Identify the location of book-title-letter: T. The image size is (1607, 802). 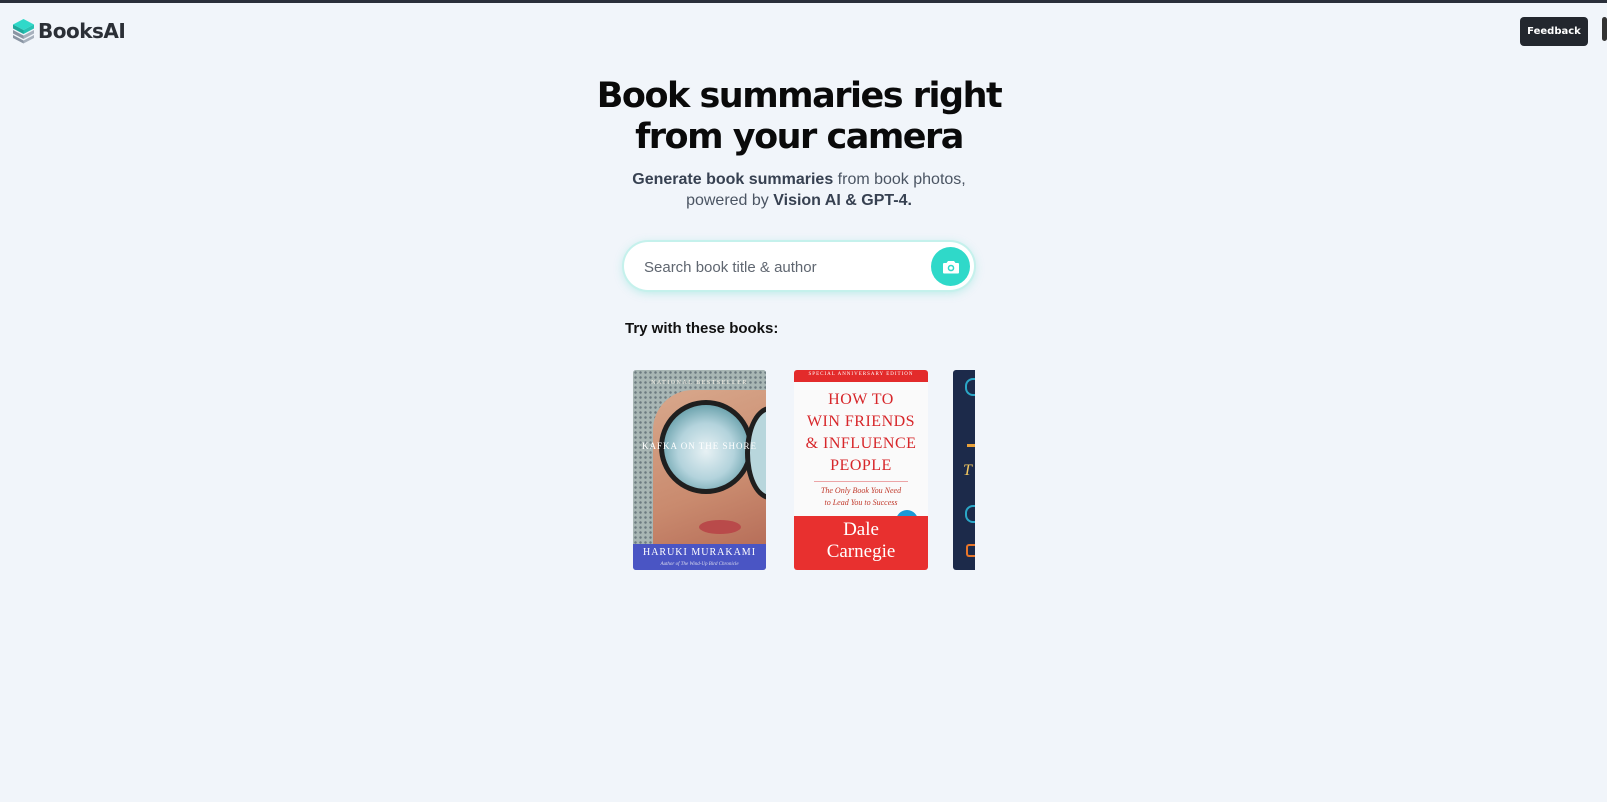
(967, 470).